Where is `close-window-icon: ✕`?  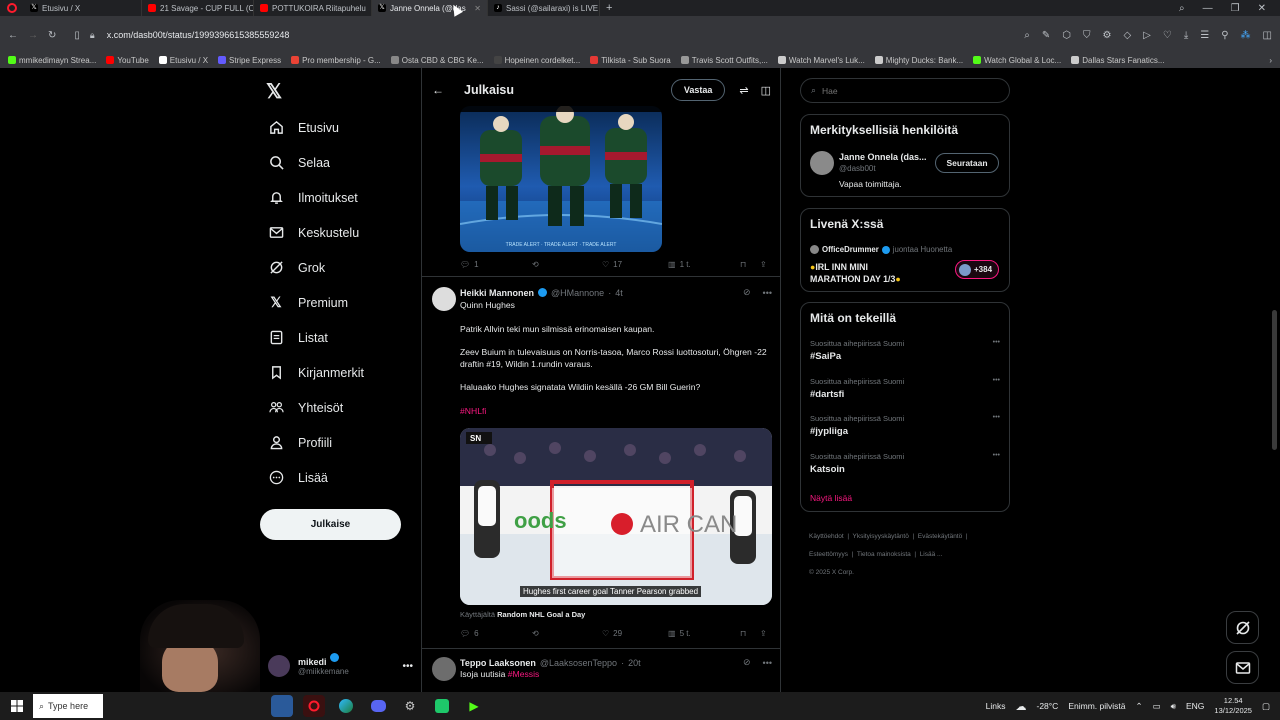 close-window-icon: ✕ is located at coordinates (1262, 8).